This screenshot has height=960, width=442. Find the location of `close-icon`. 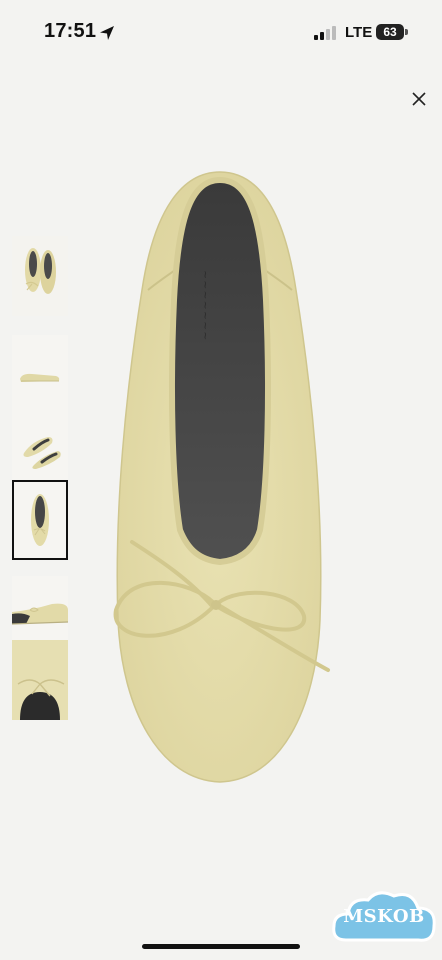

close-icon is located at coordinates (419, 99).